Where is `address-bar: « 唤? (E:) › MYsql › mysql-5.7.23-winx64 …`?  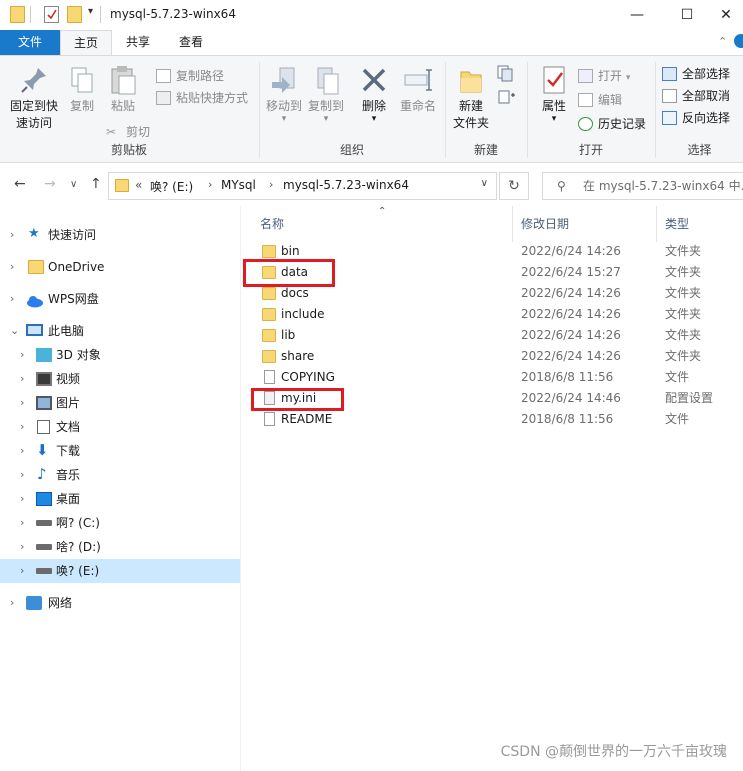
address-bar: « 唤? (E:) › MYsql › mysql-5.7.23-winx64 … is located at coordinates (302, 186).